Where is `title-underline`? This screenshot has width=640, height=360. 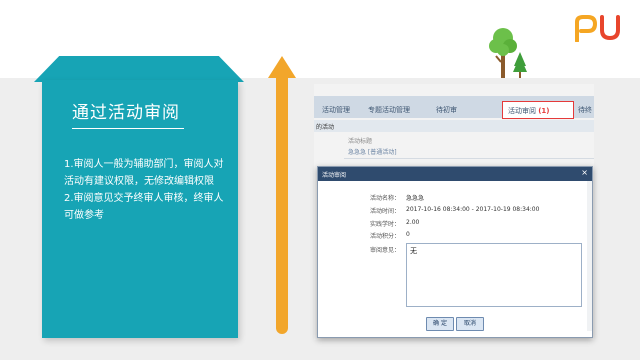 title-underline is located at coordinates (128, 128).